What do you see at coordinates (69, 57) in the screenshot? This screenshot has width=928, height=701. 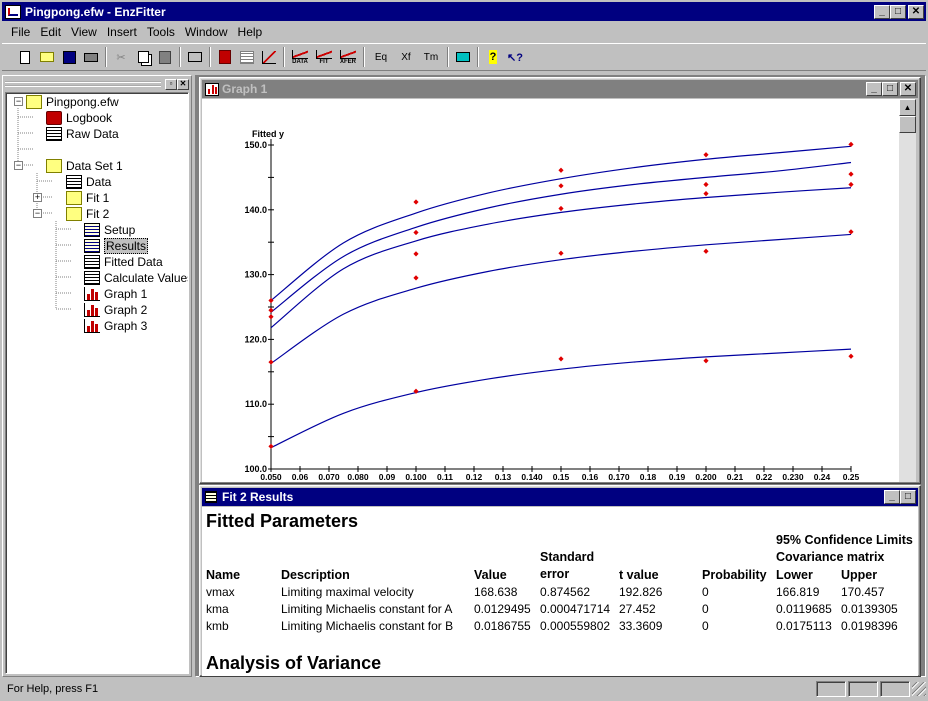 I see `save-icon` at bounding box center [69, 57].